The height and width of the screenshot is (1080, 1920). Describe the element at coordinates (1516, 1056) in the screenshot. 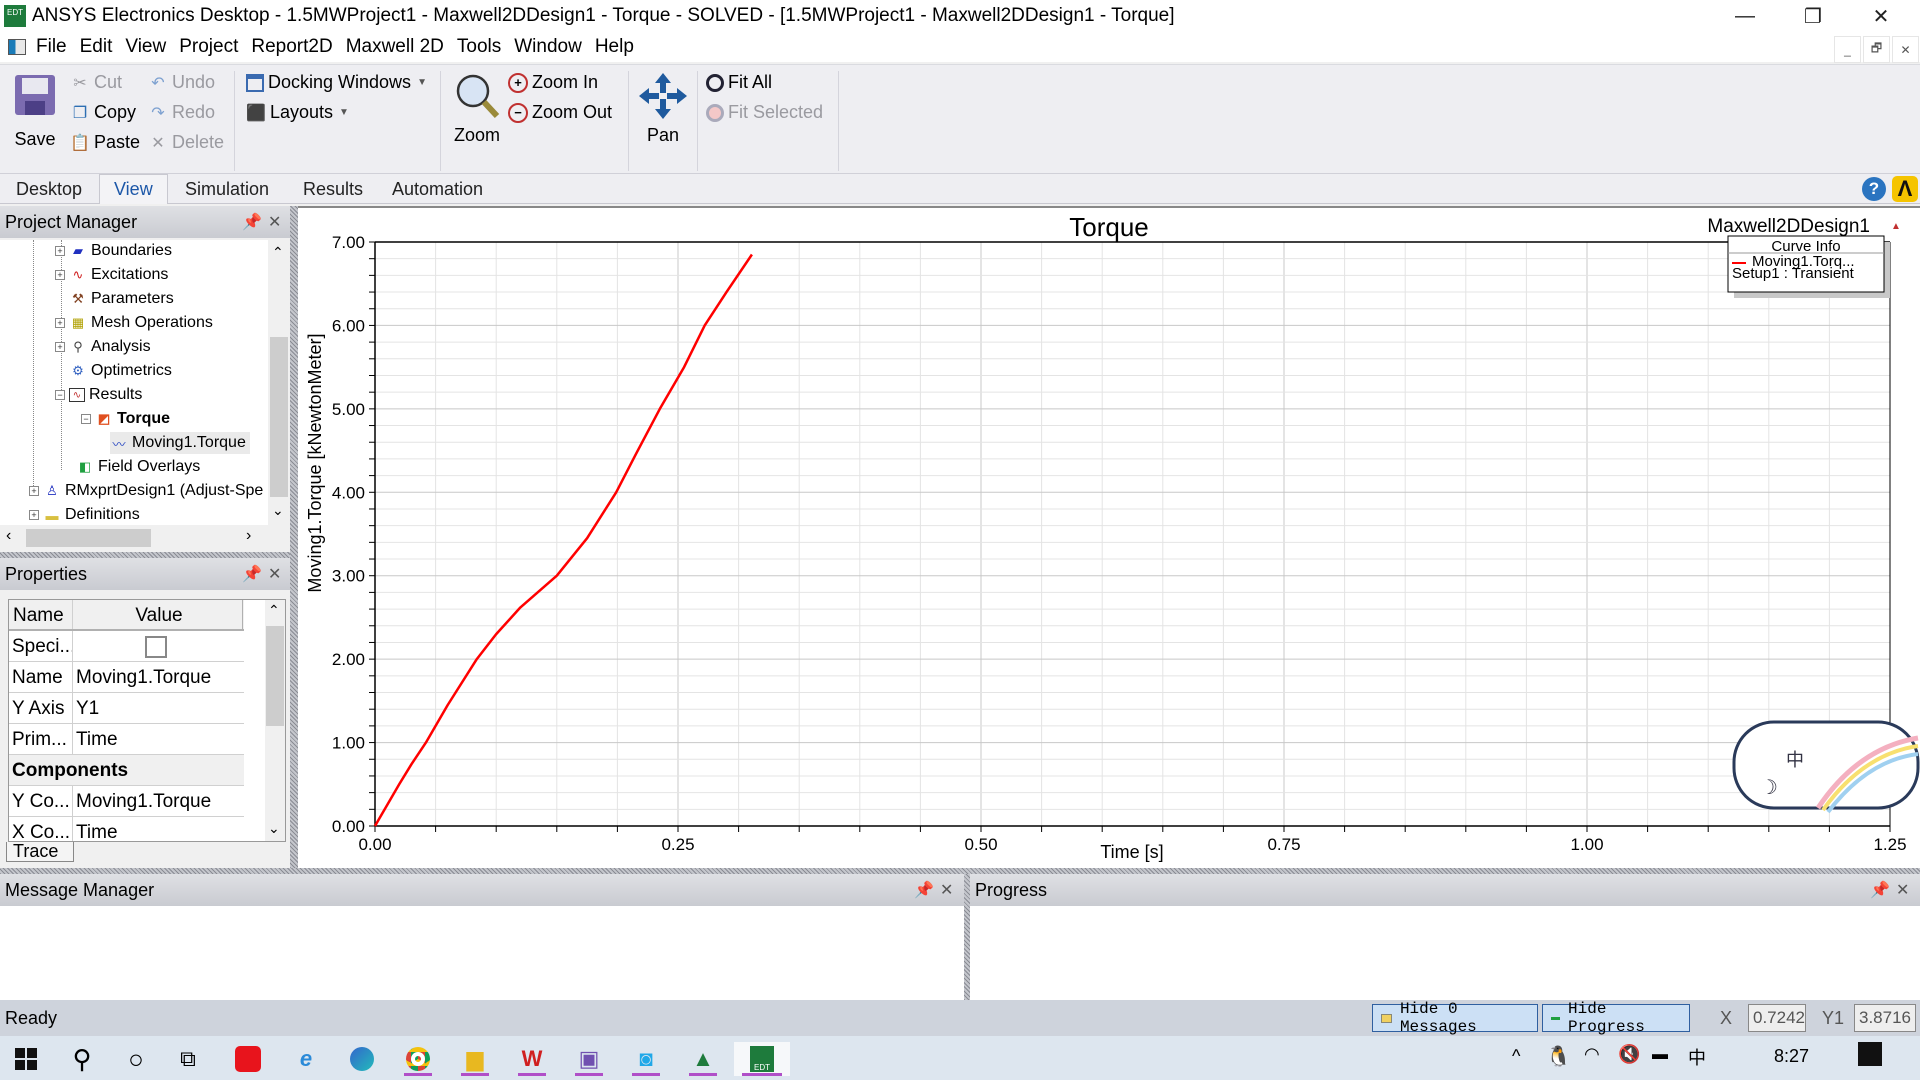

I see `show-hidden-icons-icon: ^` at that location.